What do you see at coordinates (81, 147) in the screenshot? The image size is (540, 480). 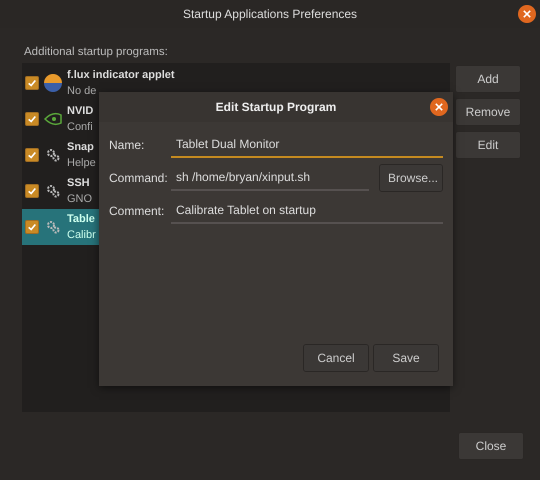 I see `program-name: Snap` at bounding box center [81, 147].